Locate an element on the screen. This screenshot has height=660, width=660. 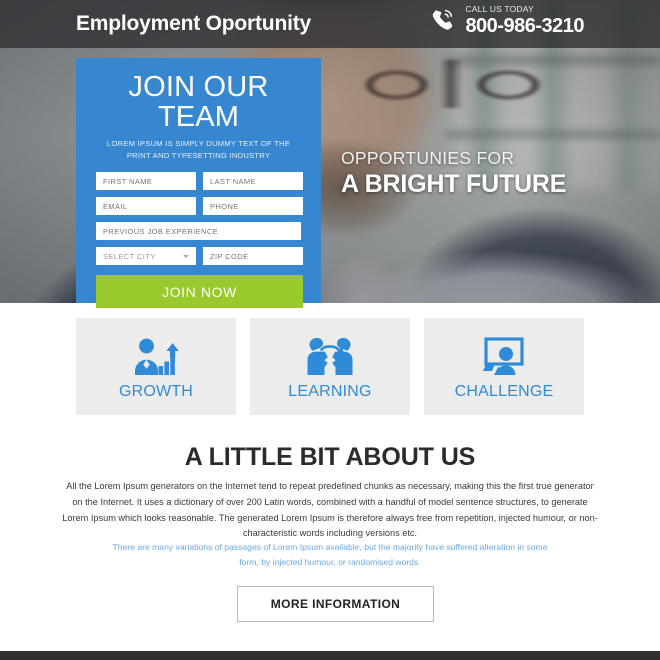
form-row-name is located at coordinates (199, 181).